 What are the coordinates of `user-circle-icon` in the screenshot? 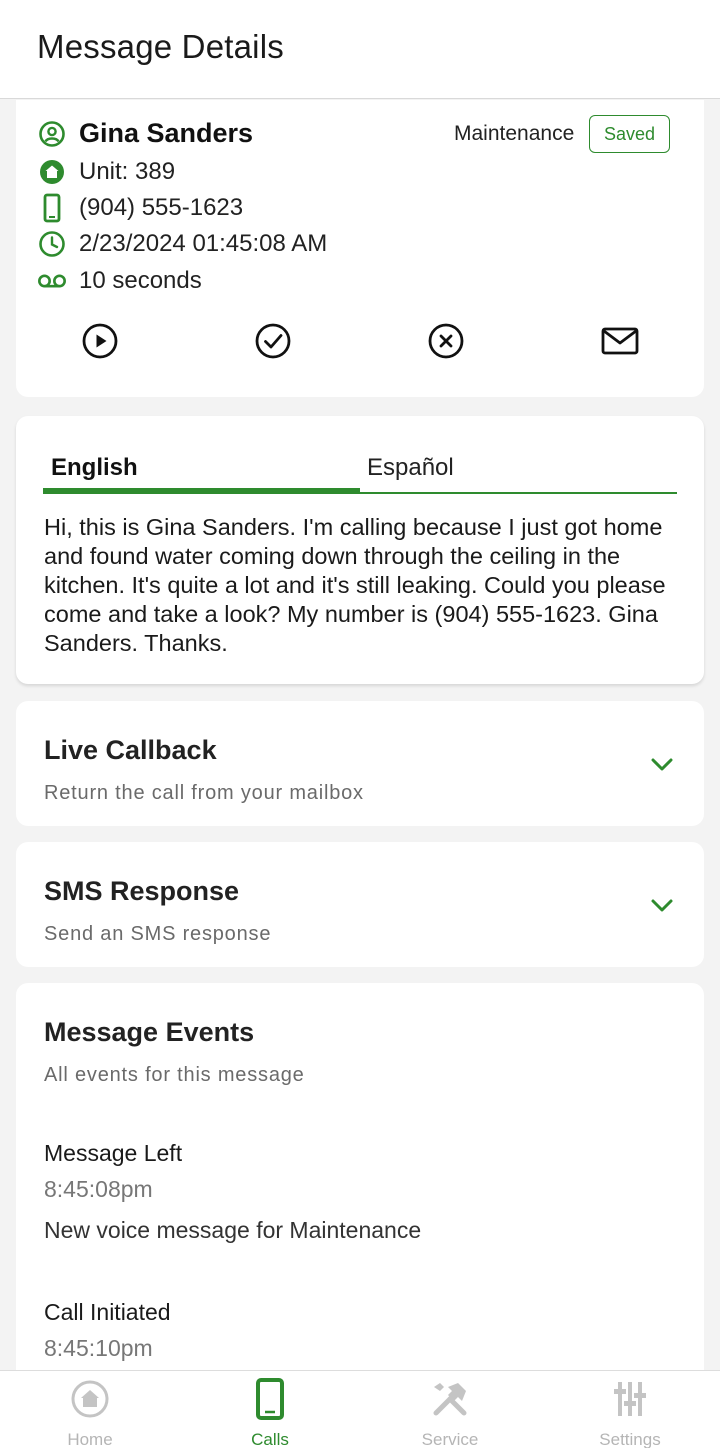 It's located at (52, 134).